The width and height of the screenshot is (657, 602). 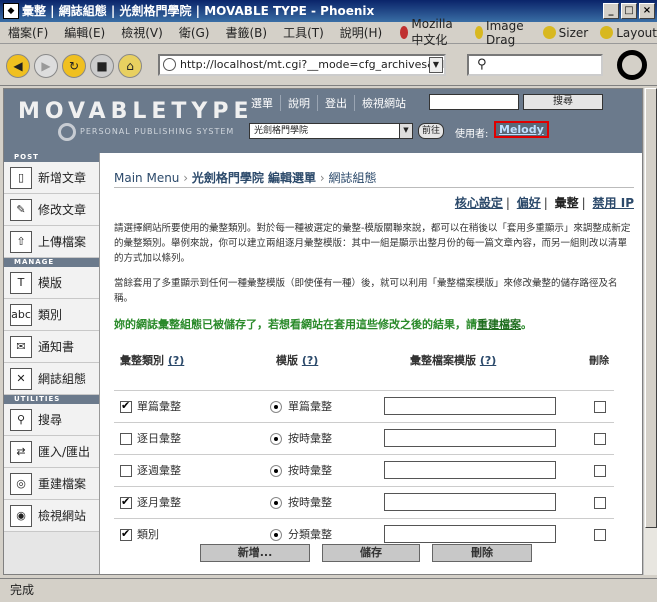 What do you see at coordinates (431, 131) in the screenshot?
I see `go-button: 前往` at bounding box center [431, 131].